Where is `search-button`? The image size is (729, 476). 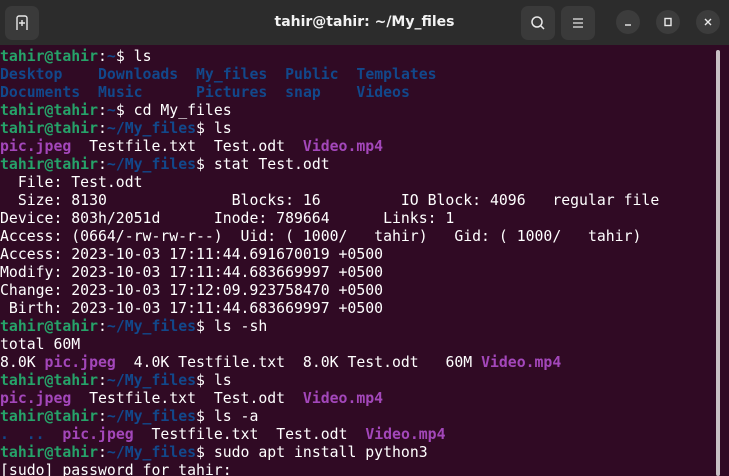 search-button is located at coordinates (538, 23).